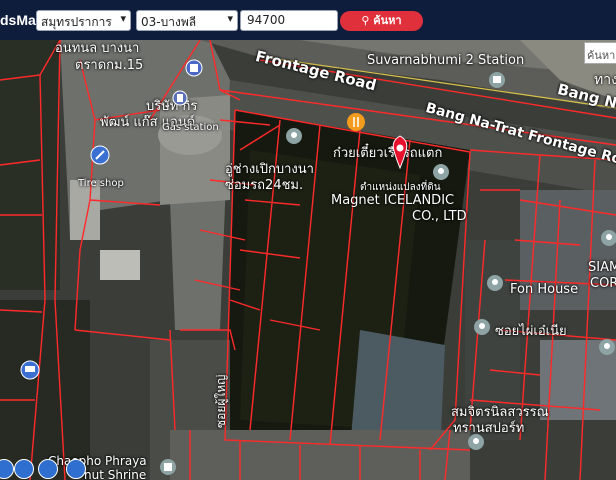 The image size is (616, 480). What do you see at coordinates (439, 216) in the screenshot?
I see `poi-label: CO., LTD` at bounding box center [439, 216].